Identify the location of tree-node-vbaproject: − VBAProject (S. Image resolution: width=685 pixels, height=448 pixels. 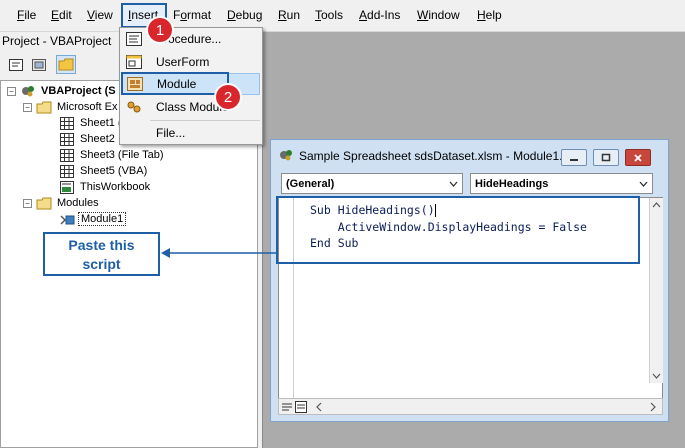
(62, 91).